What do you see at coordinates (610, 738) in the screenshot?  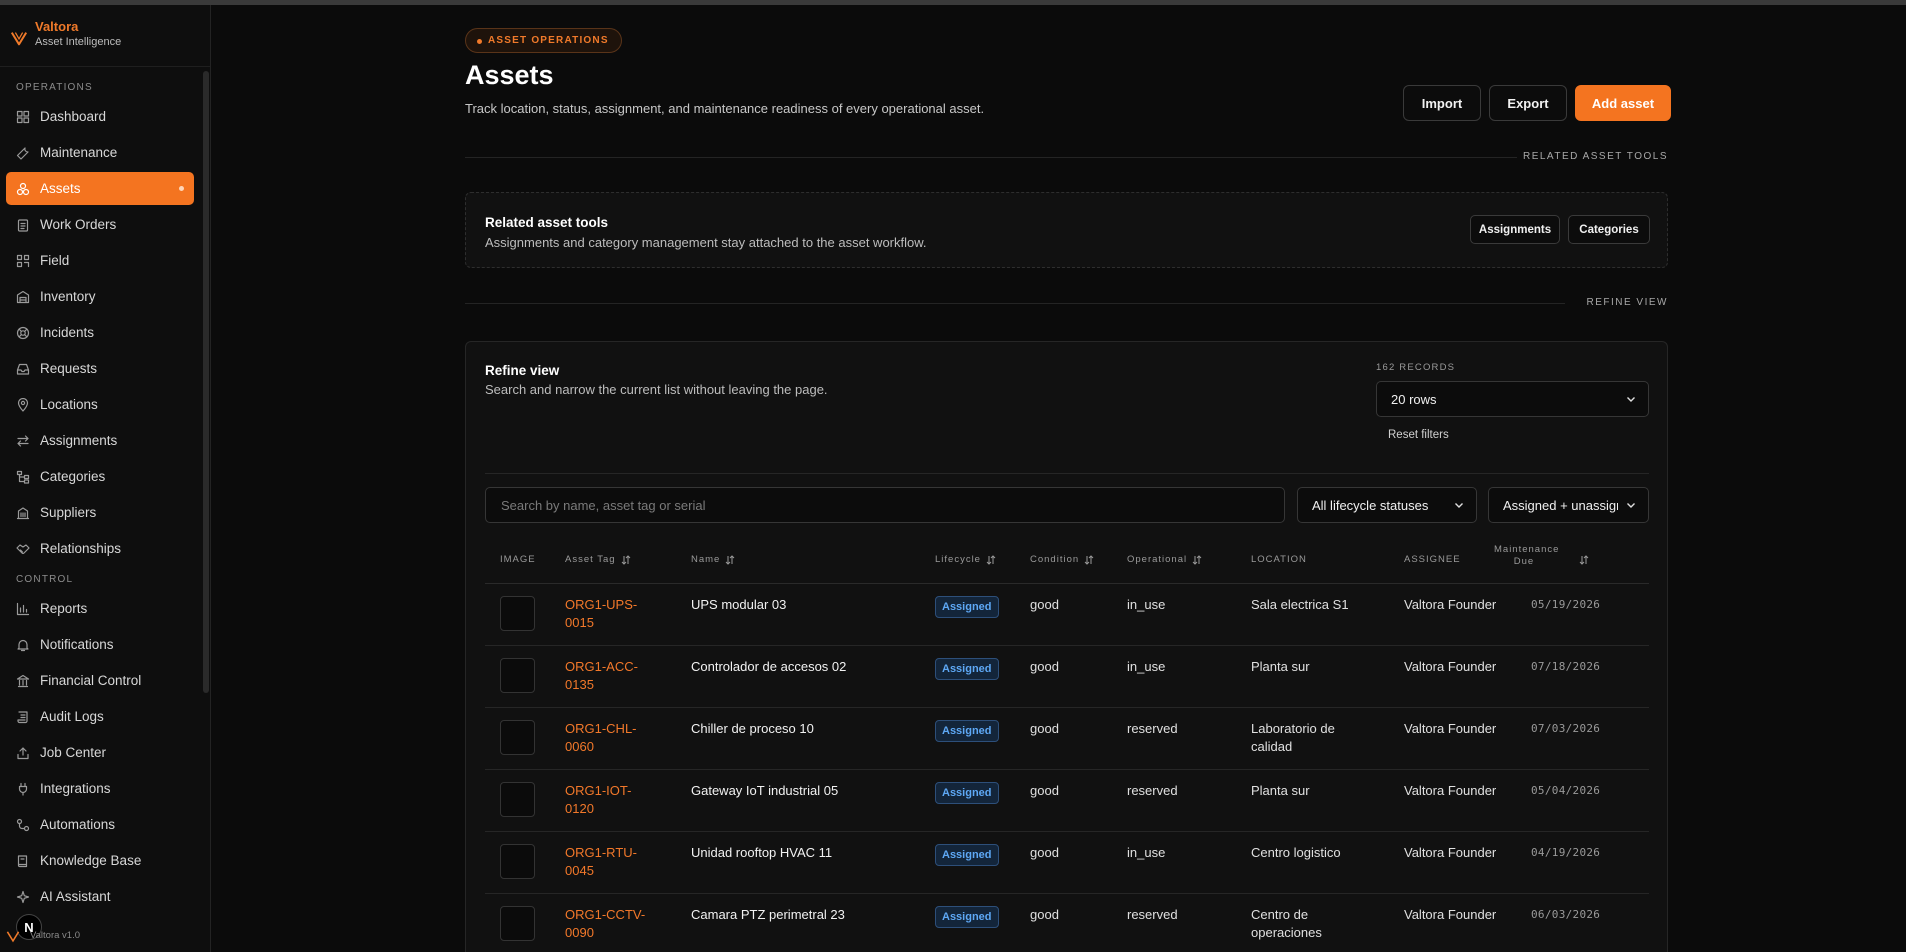 I see `asset-tag-link: ORG1-CHL-0060` at bounding box center [610, 738].